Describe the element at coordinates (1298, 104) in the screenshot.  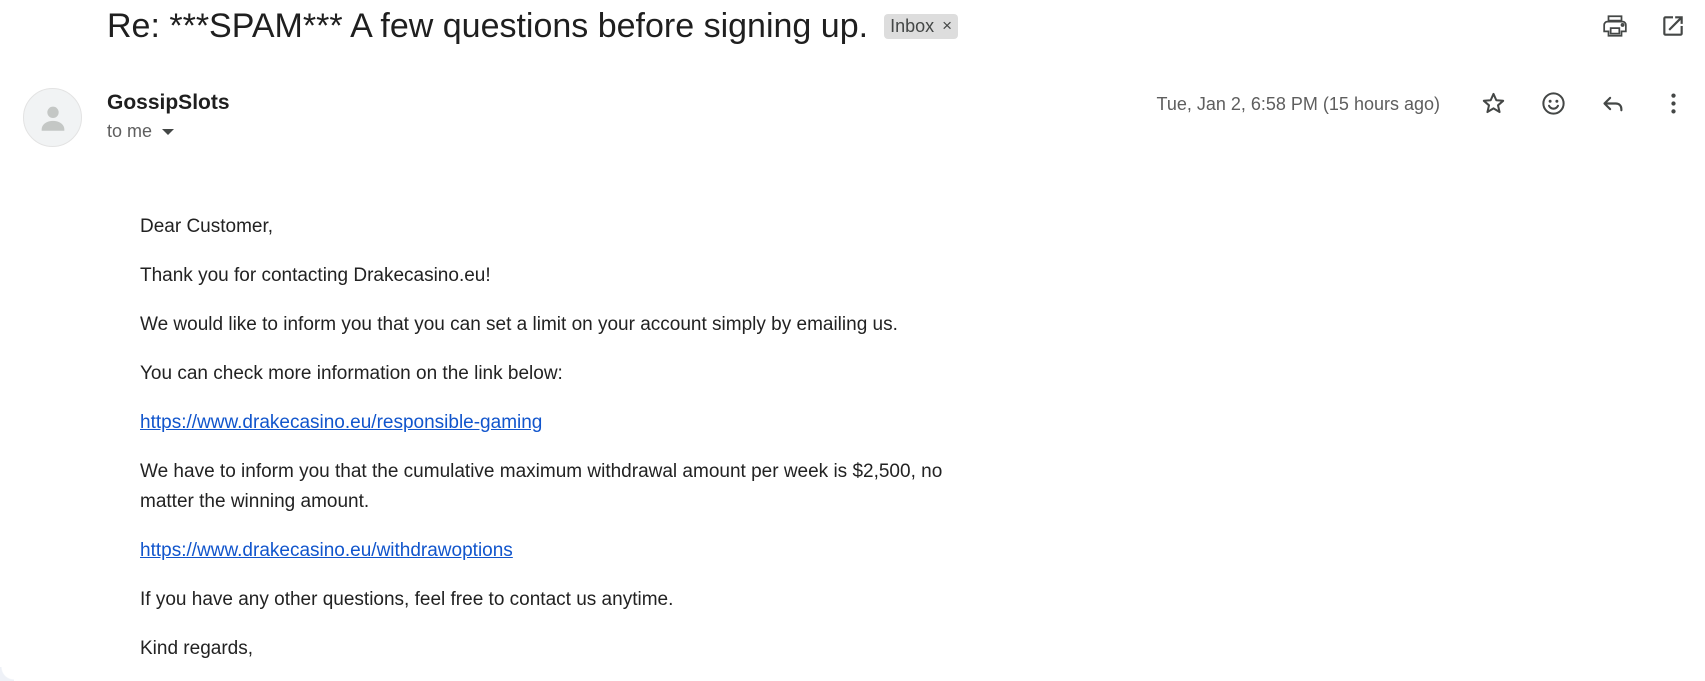
I see `message-date: Tue, Jan 2, 6:58 PM (15 hours ago)` at that location.